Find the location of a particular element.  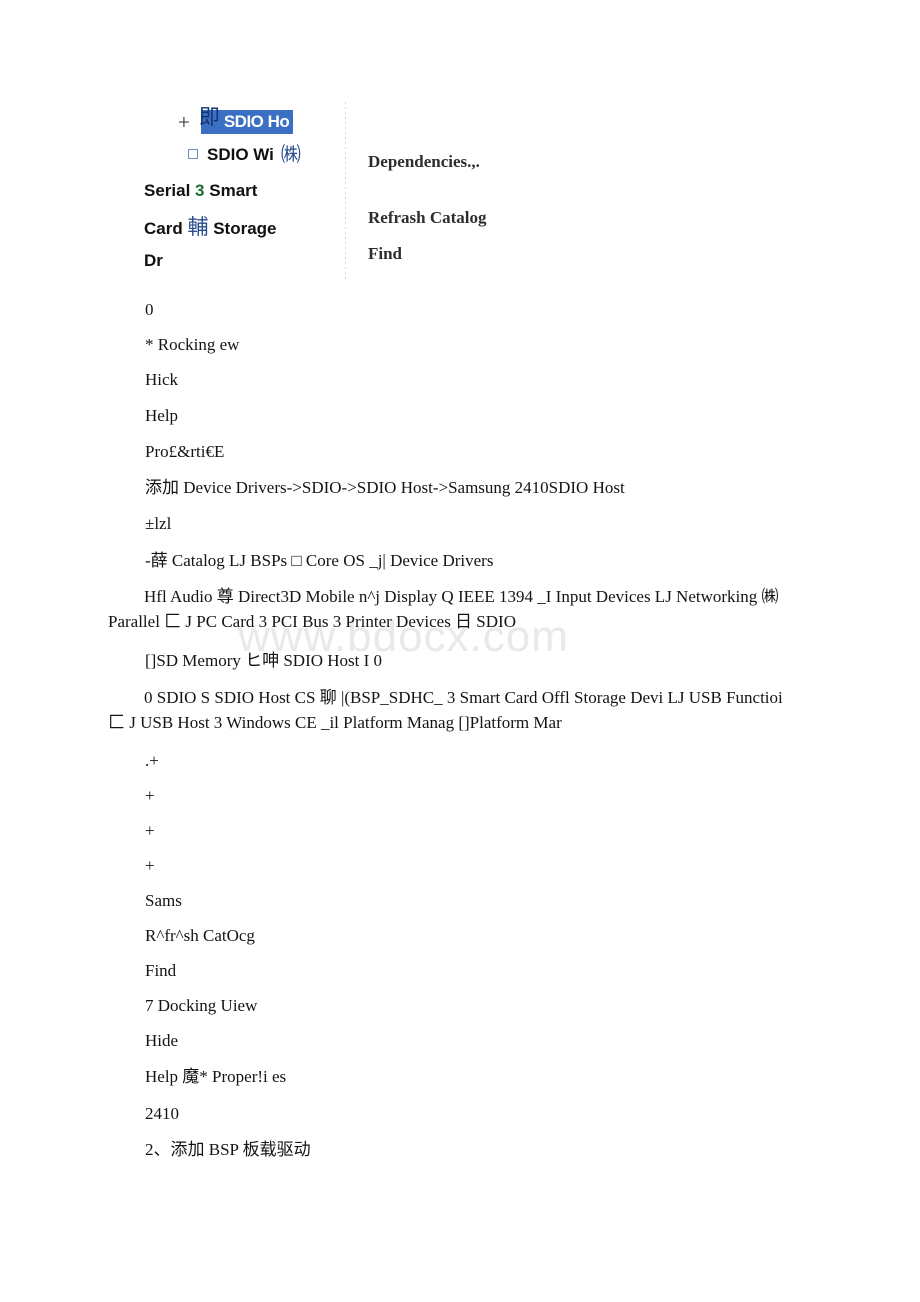

tree-node-label-wifi: SDIO Wi is located at coordinates (240, 154).